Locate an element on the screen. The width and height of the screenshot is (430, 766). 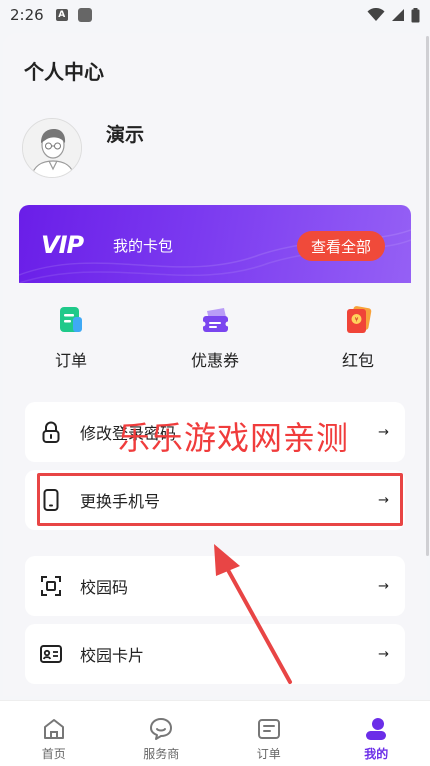
tab-label: 首页 is located at coordinates (53, 754).